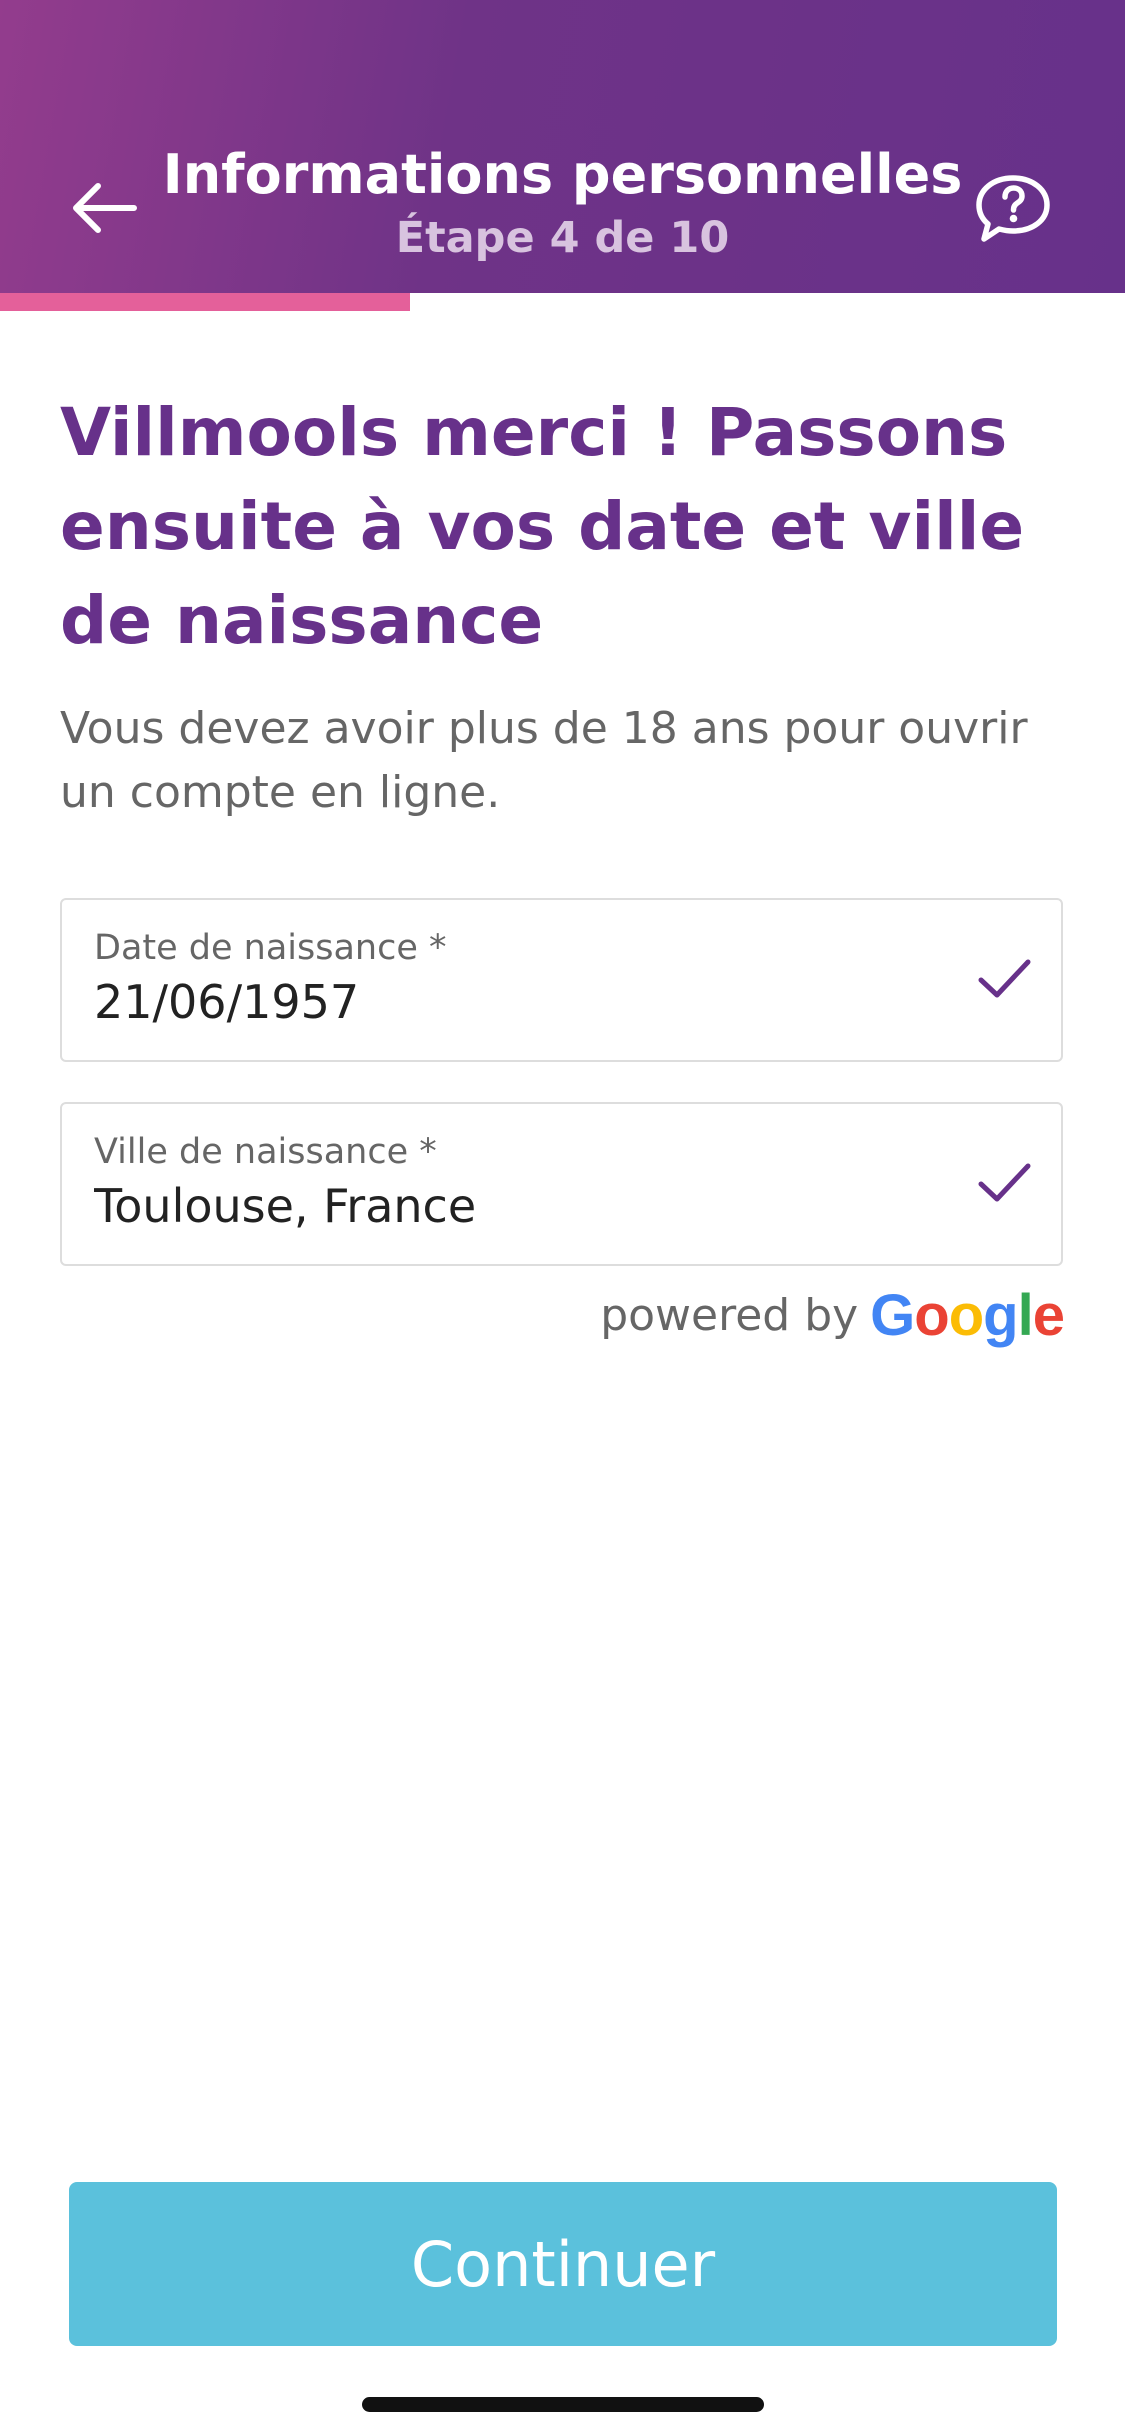  Describe the element at coordinates (534, 1206) in the screenshot. I see `birth-city-input` at that location.